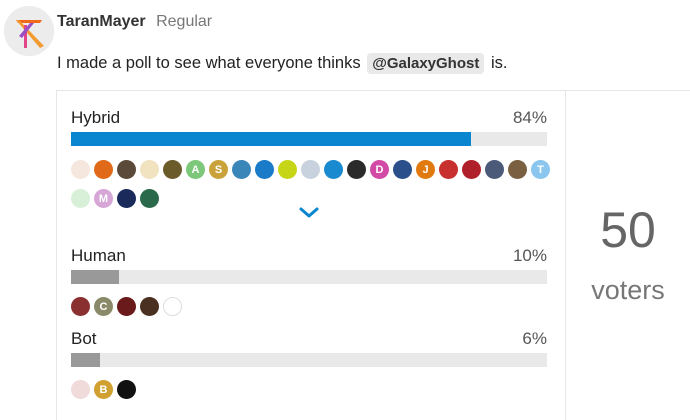  What do you see at coordinates (529, 117) in the screenshot?
I see `option-percent: 84%` at bounding box center [529, 117].